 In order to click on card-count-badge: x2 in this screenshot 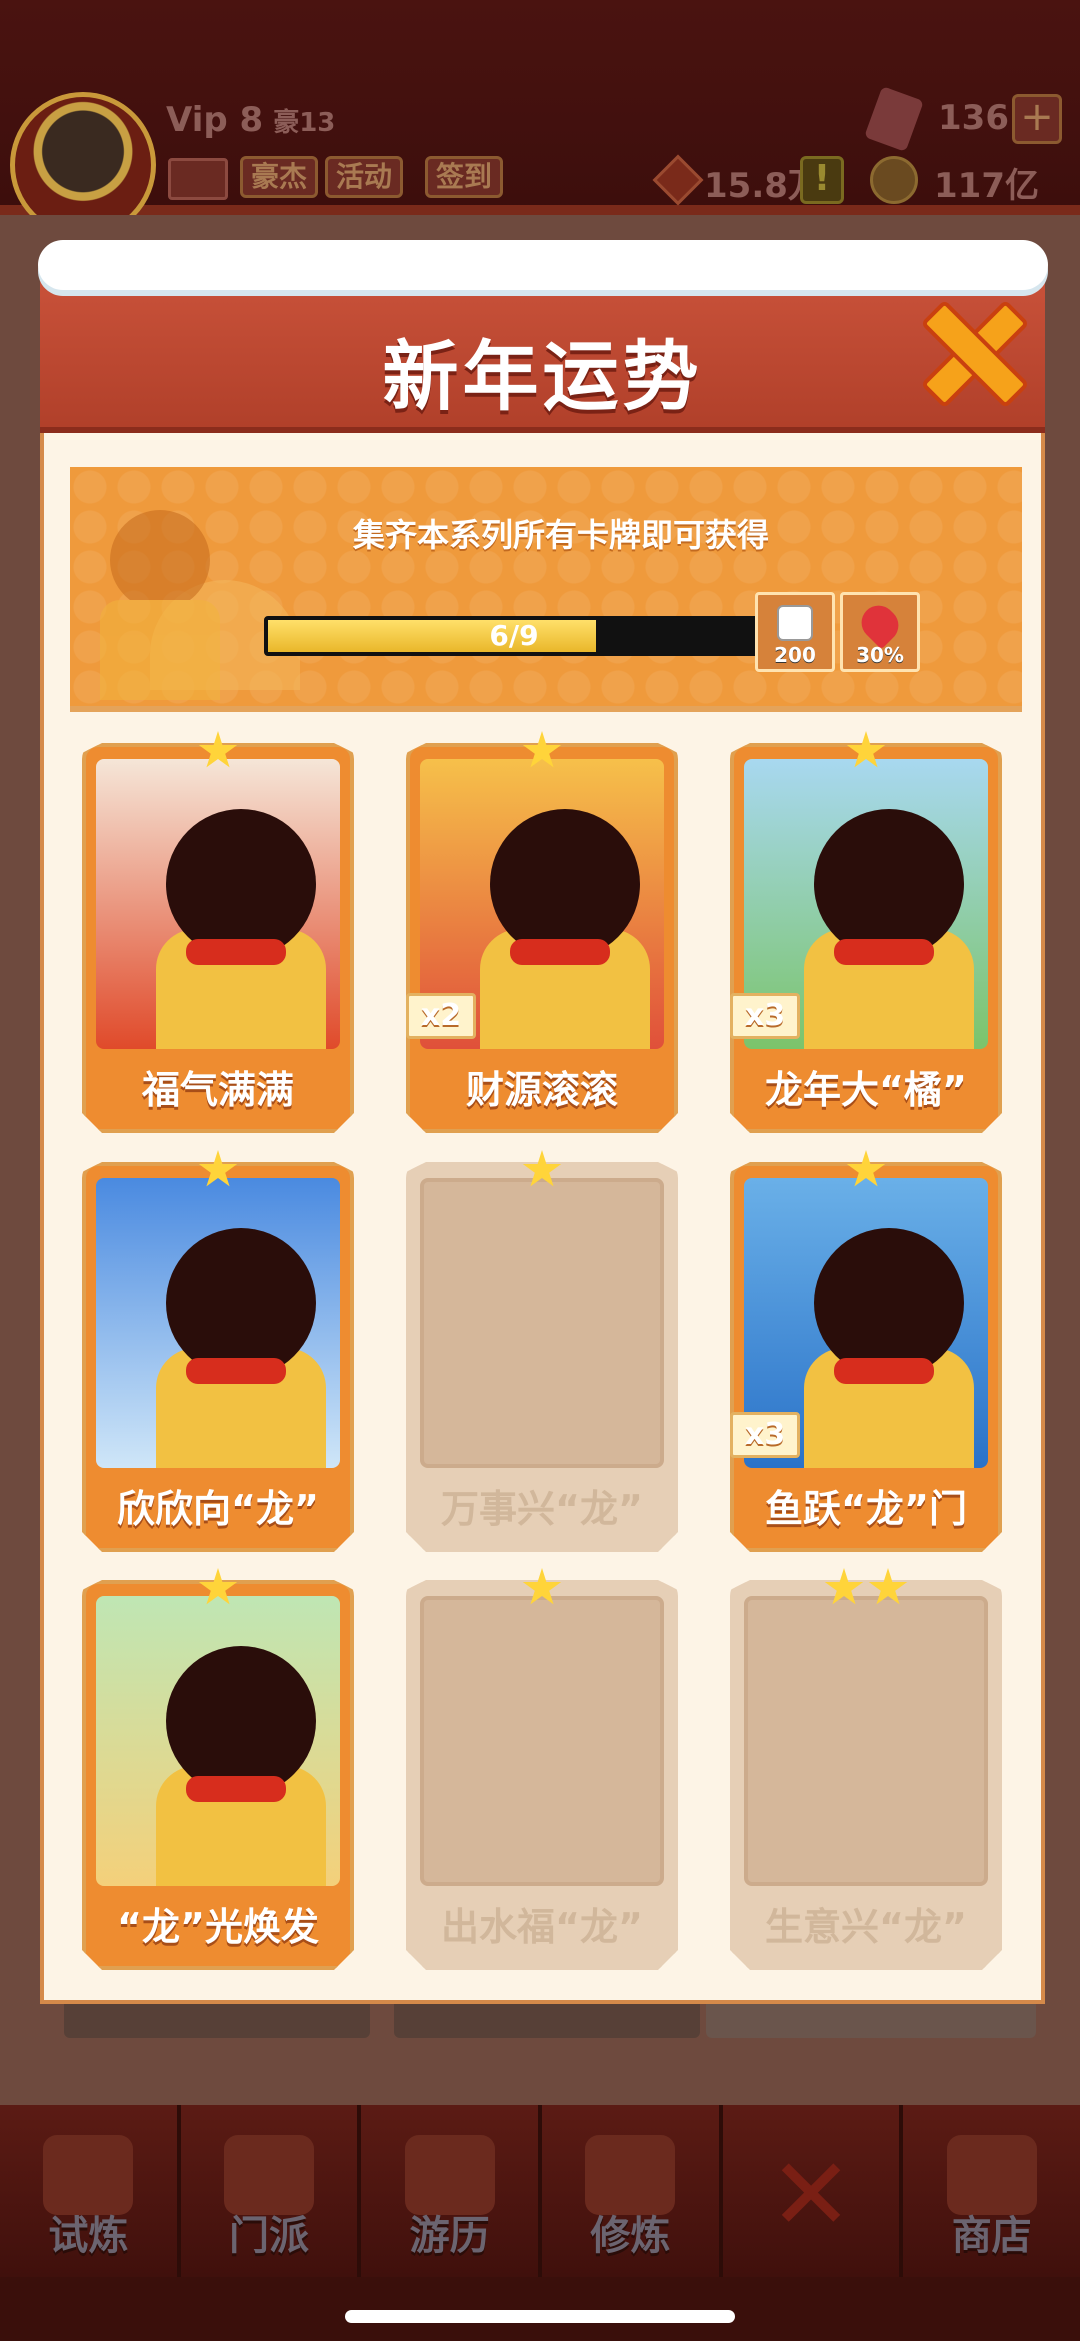, I will do `click(441, 1016)`.